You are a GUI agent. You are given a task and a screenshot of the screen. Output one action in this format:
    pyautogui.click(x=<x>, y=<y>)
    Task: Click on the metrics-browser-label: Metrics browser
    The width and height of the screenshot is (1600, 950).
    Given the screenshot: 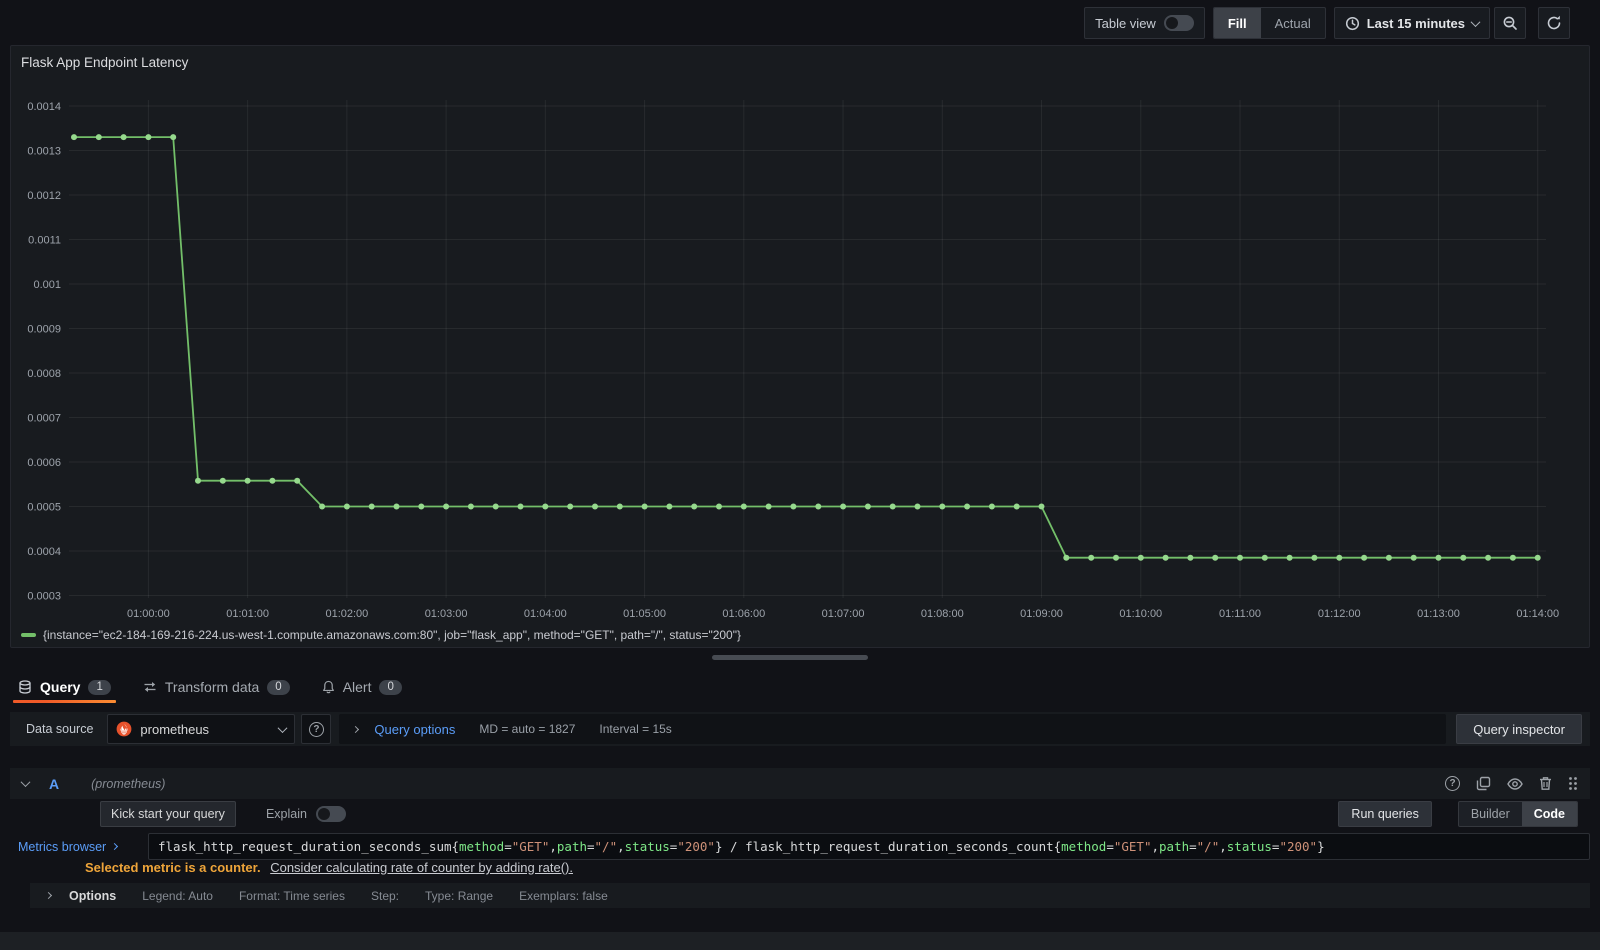 What is the action you would take?
    pyautogui.click(x=62, y=846)
    